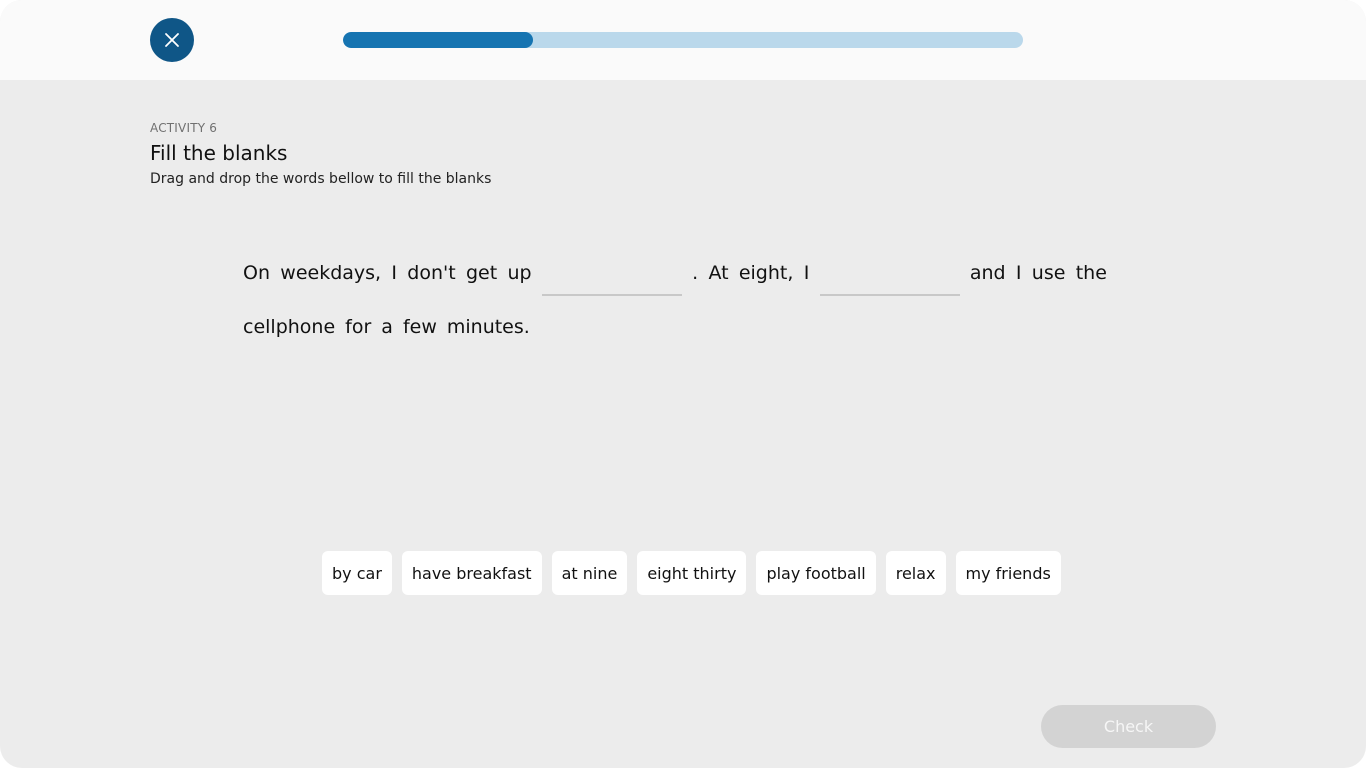 Image resolution: width=1366 pixels, height=768 pixels. What do you see at coordinates (357, 573) in the screenshot?
I see `word-chip: by car` at bounding box center [357, 573].